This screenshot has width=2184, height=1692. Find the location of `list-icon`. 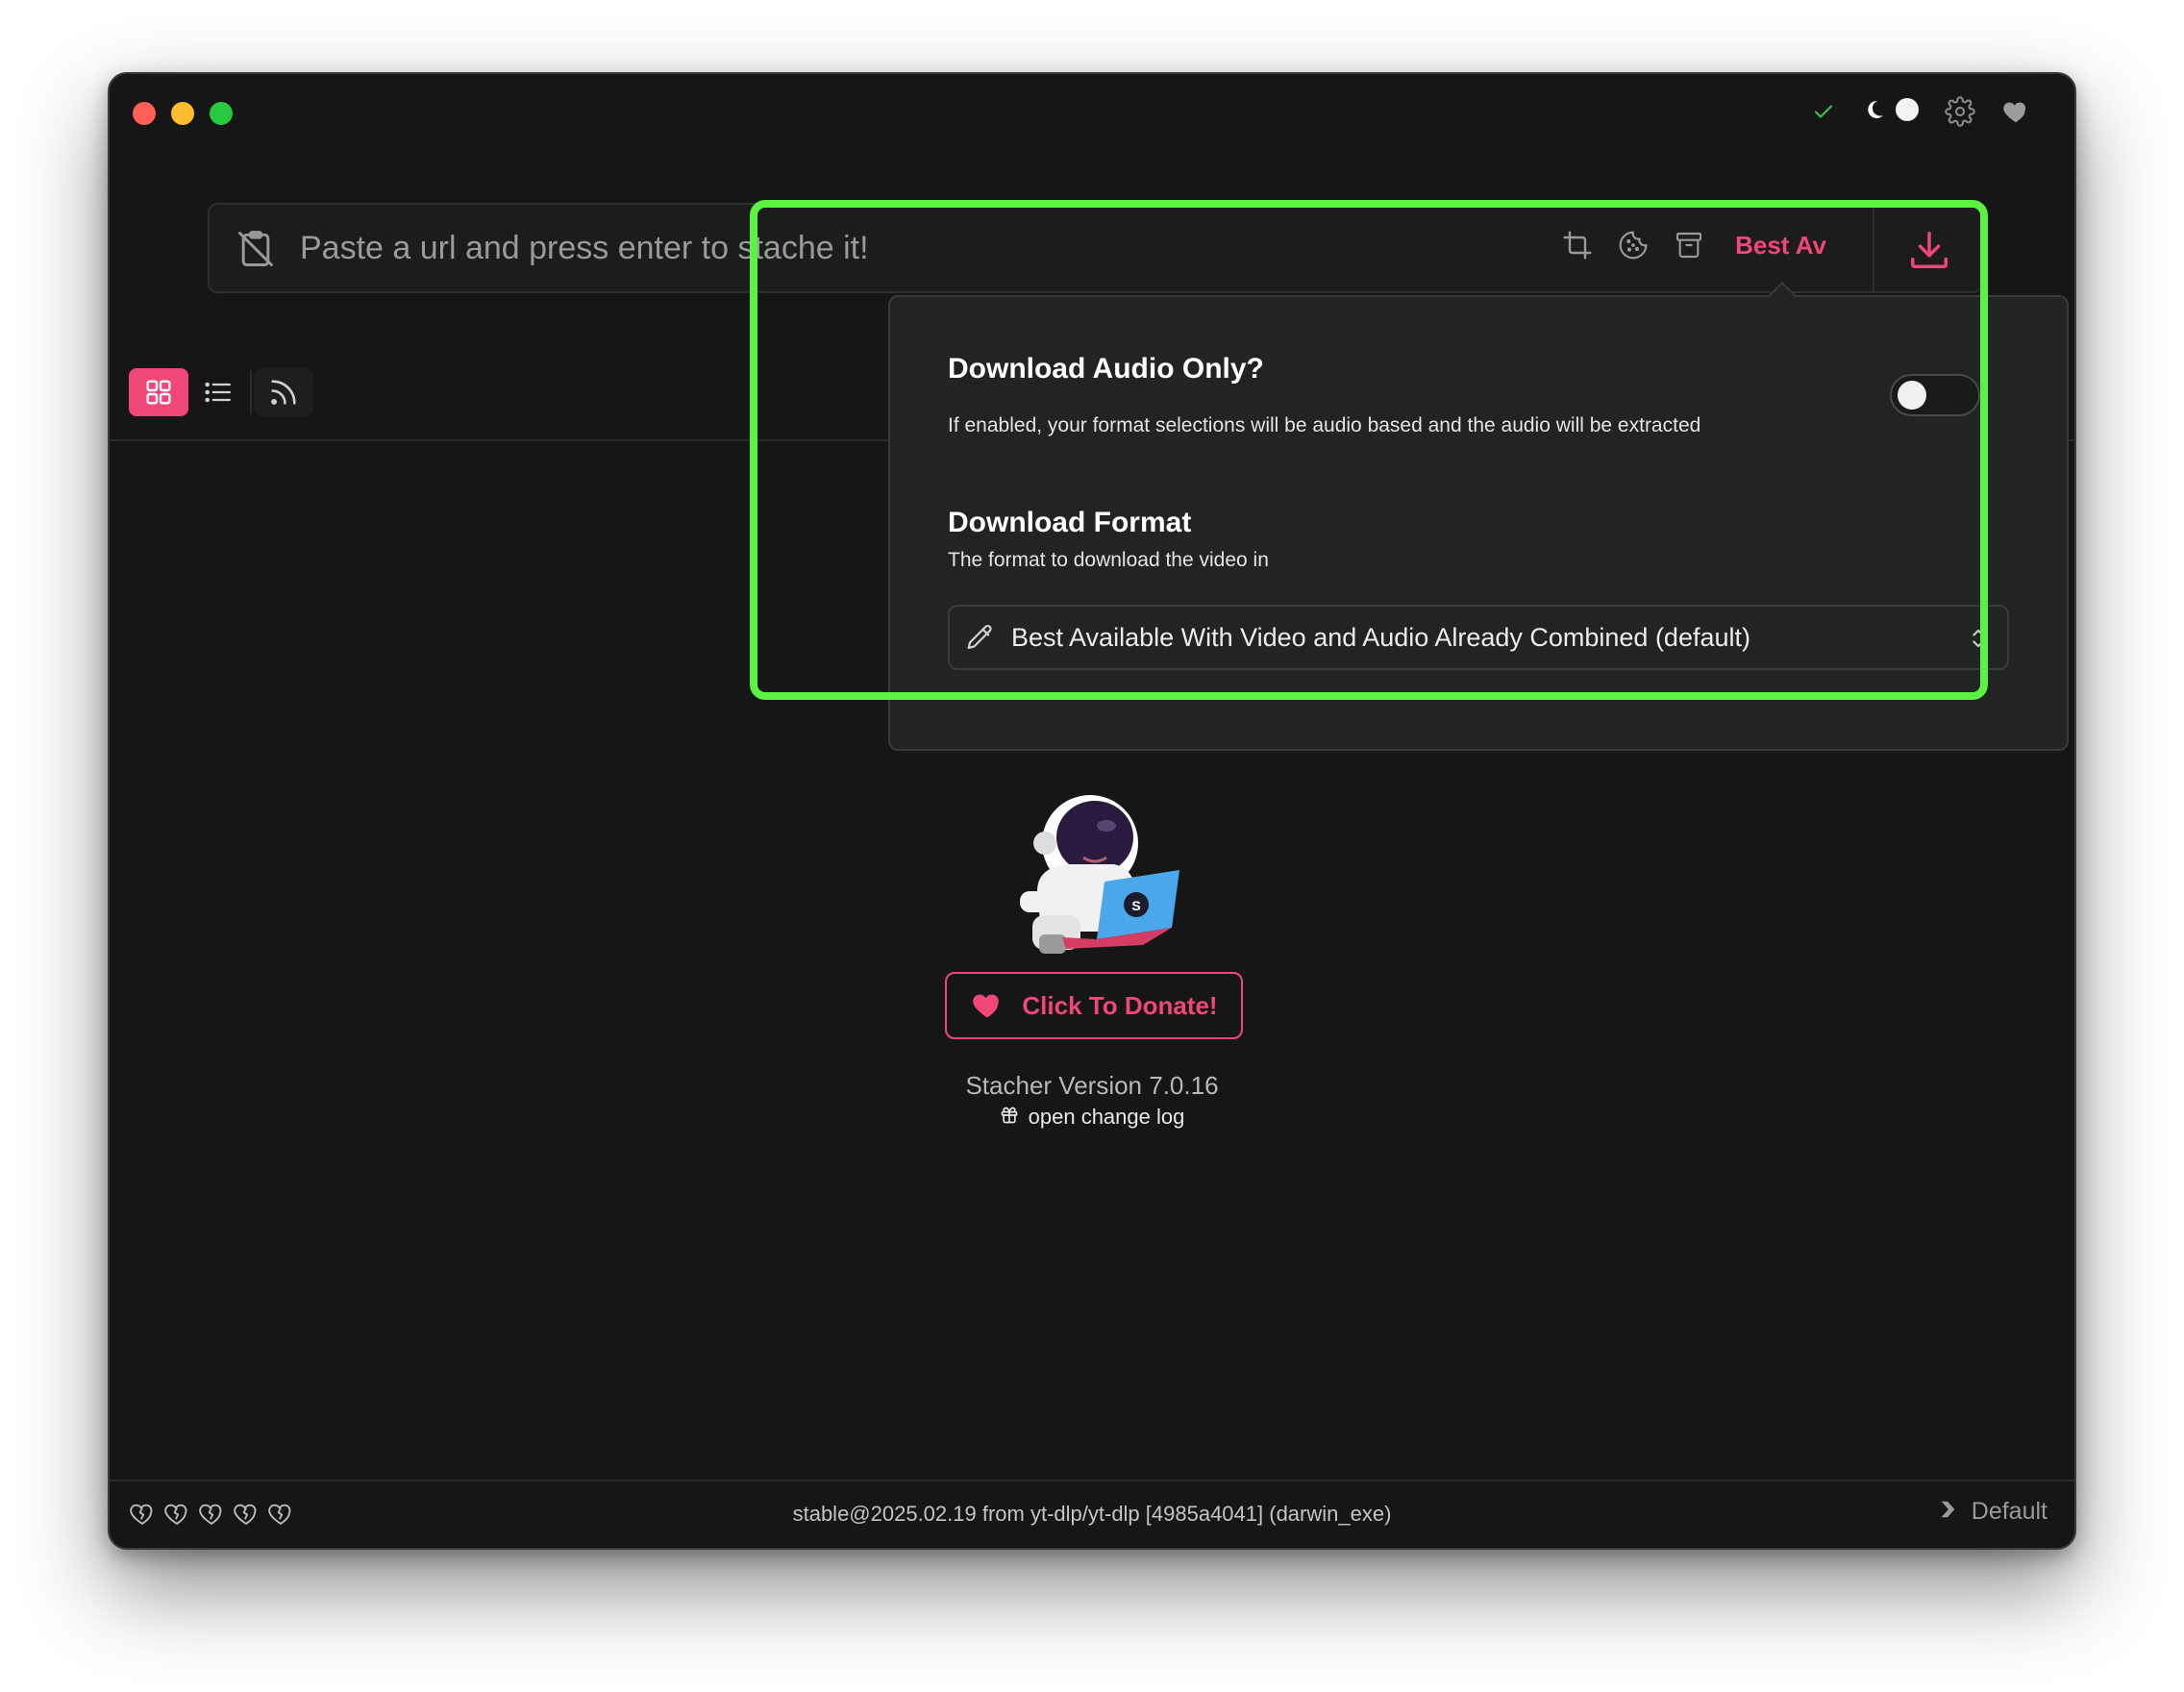

list-icon is located at coordinates (219, 392).